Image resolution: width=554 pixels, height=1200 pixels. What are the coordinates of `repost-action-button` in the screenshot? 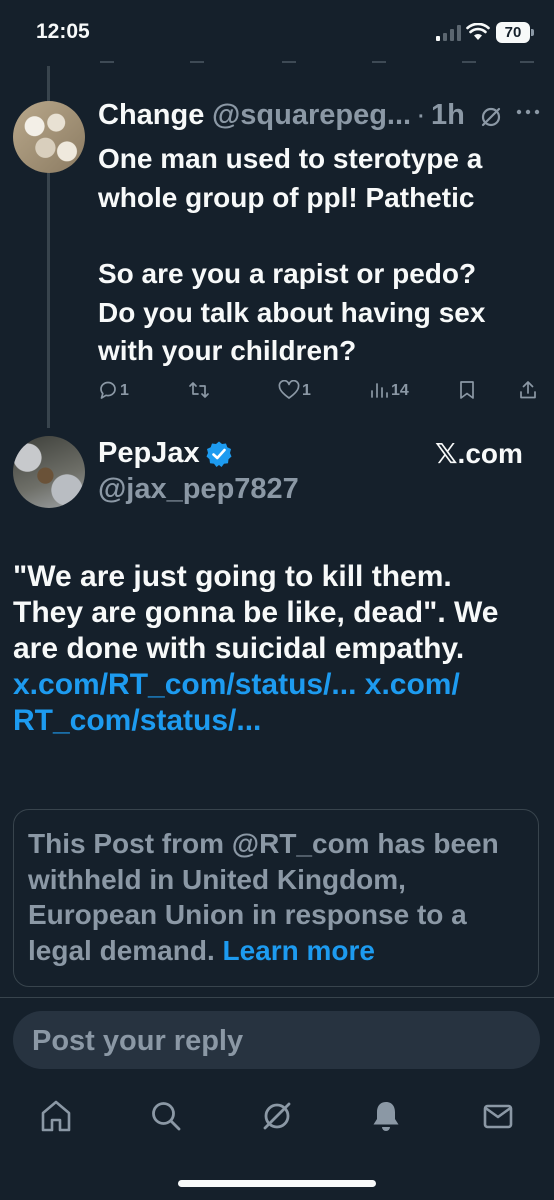 It's located at (200, 392).